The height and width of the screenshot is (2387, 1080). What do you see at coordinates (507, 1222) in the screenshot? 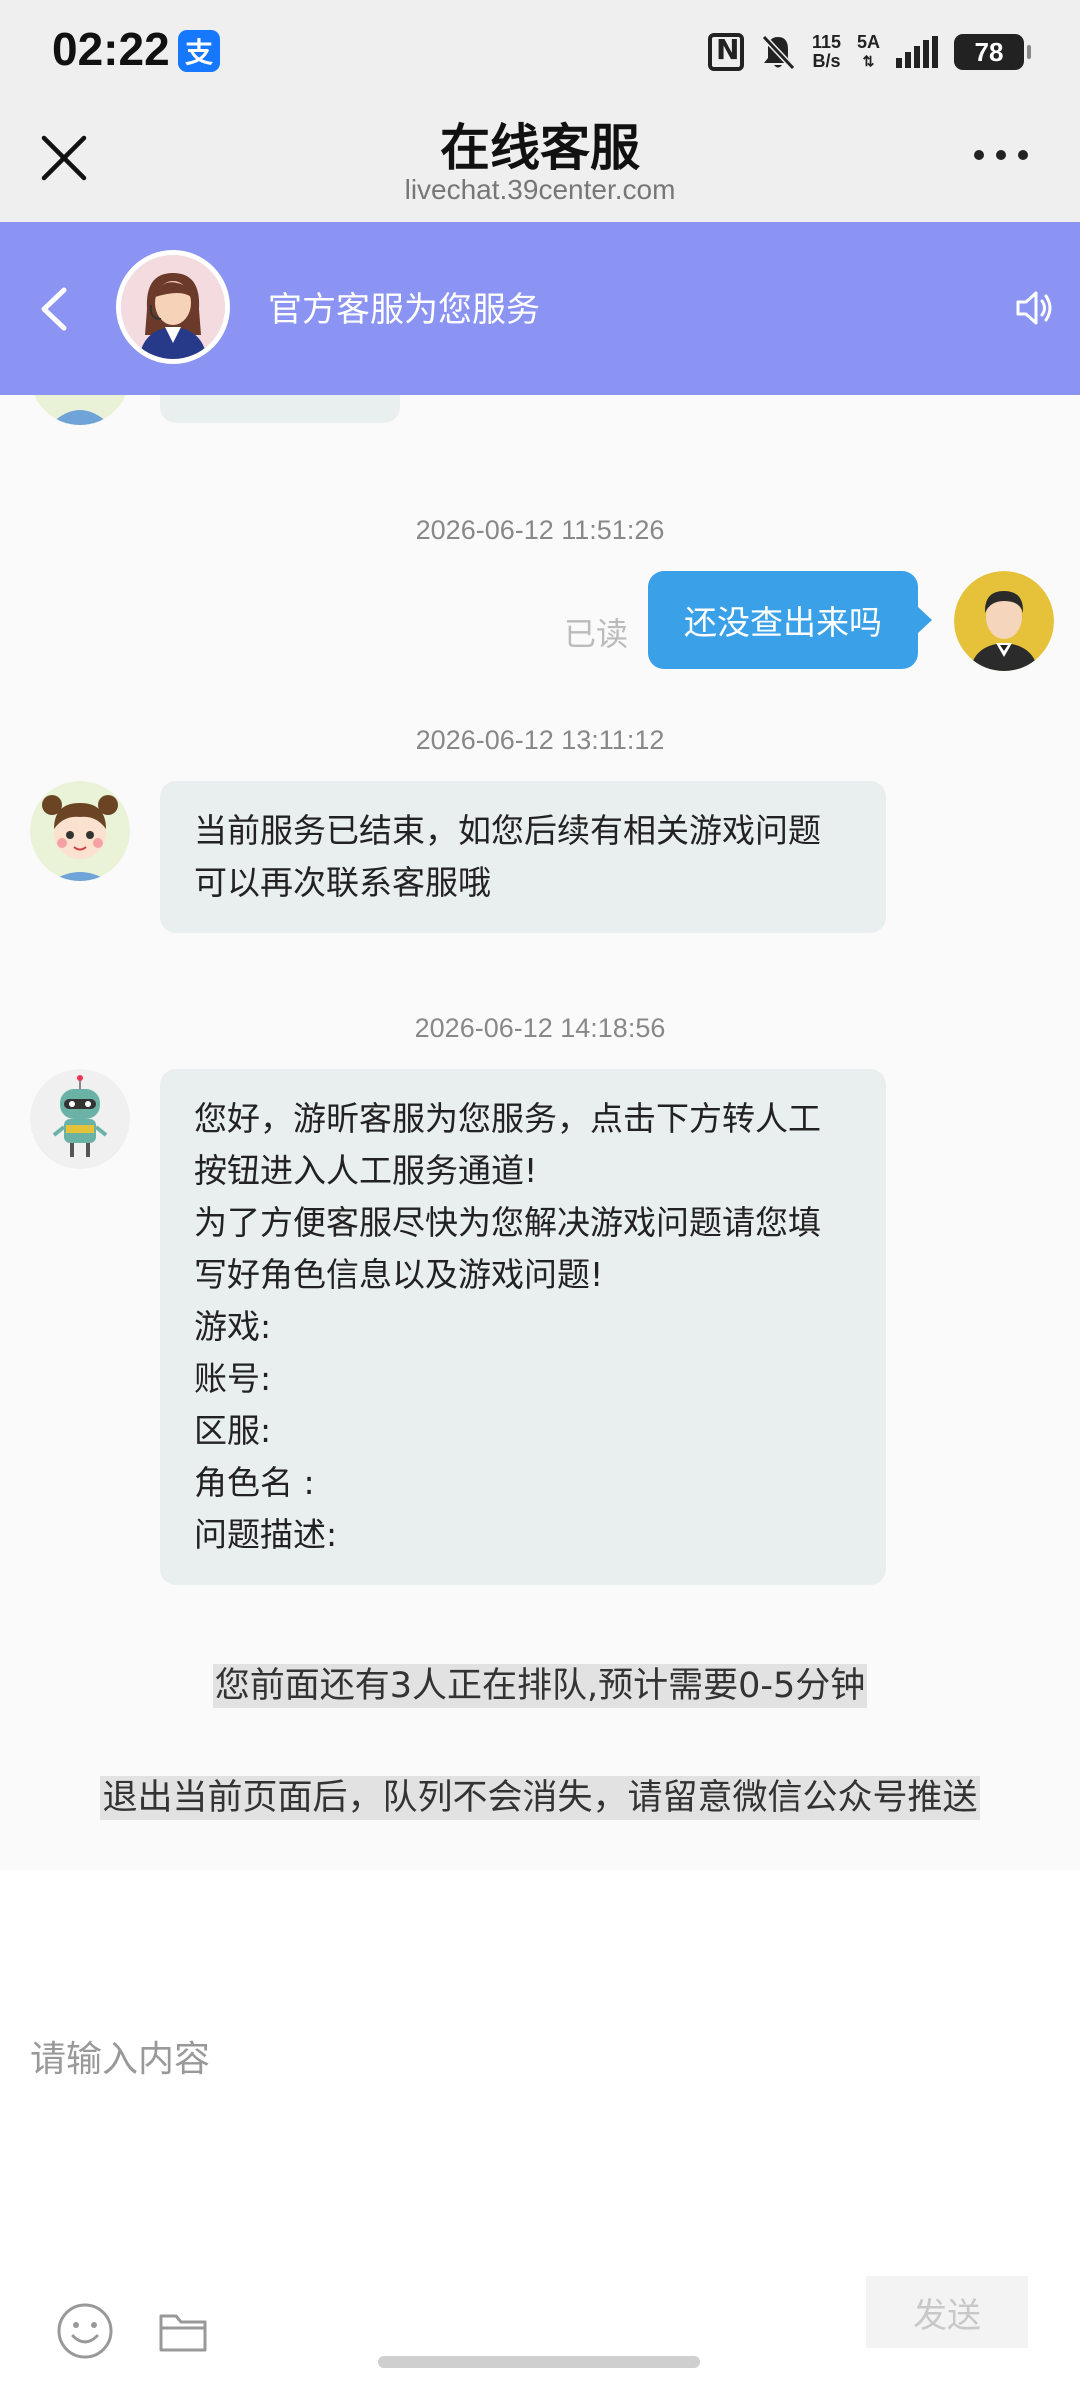
I see `message-text-line: 为了方便客服尽快为您解决游戏问题请您填` at bounding box center [507, 1222].